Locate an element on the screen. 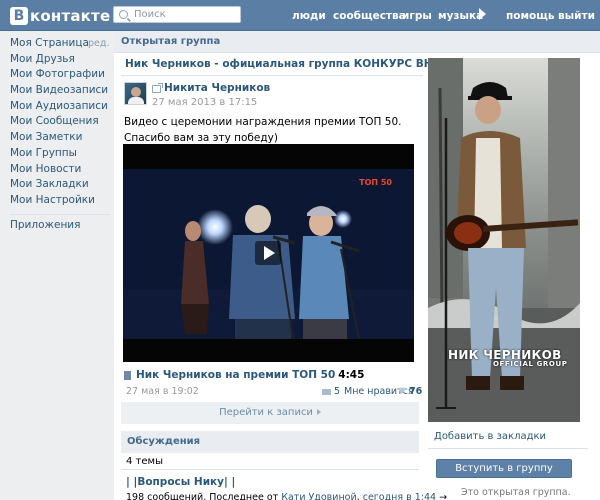 Image resolution: width=600 pixels, height=500 pixels. sidebar-item-photos: Мои Фотографии is located at coordinates (60, 75).